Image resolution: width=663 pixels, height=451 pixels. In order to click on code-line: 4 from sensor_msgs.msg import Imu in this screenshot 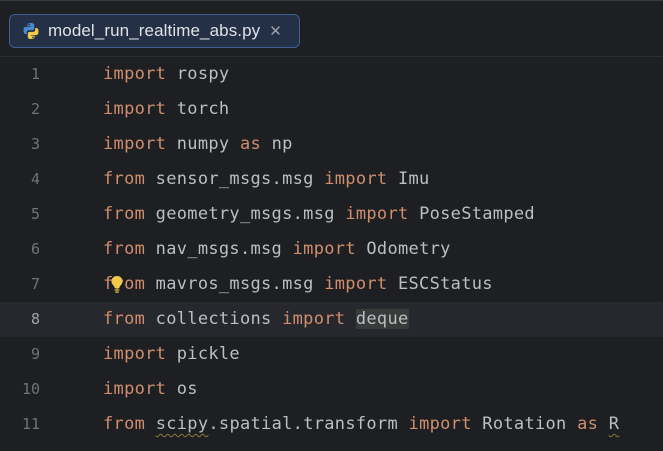, I will do `click(331, 179)`.